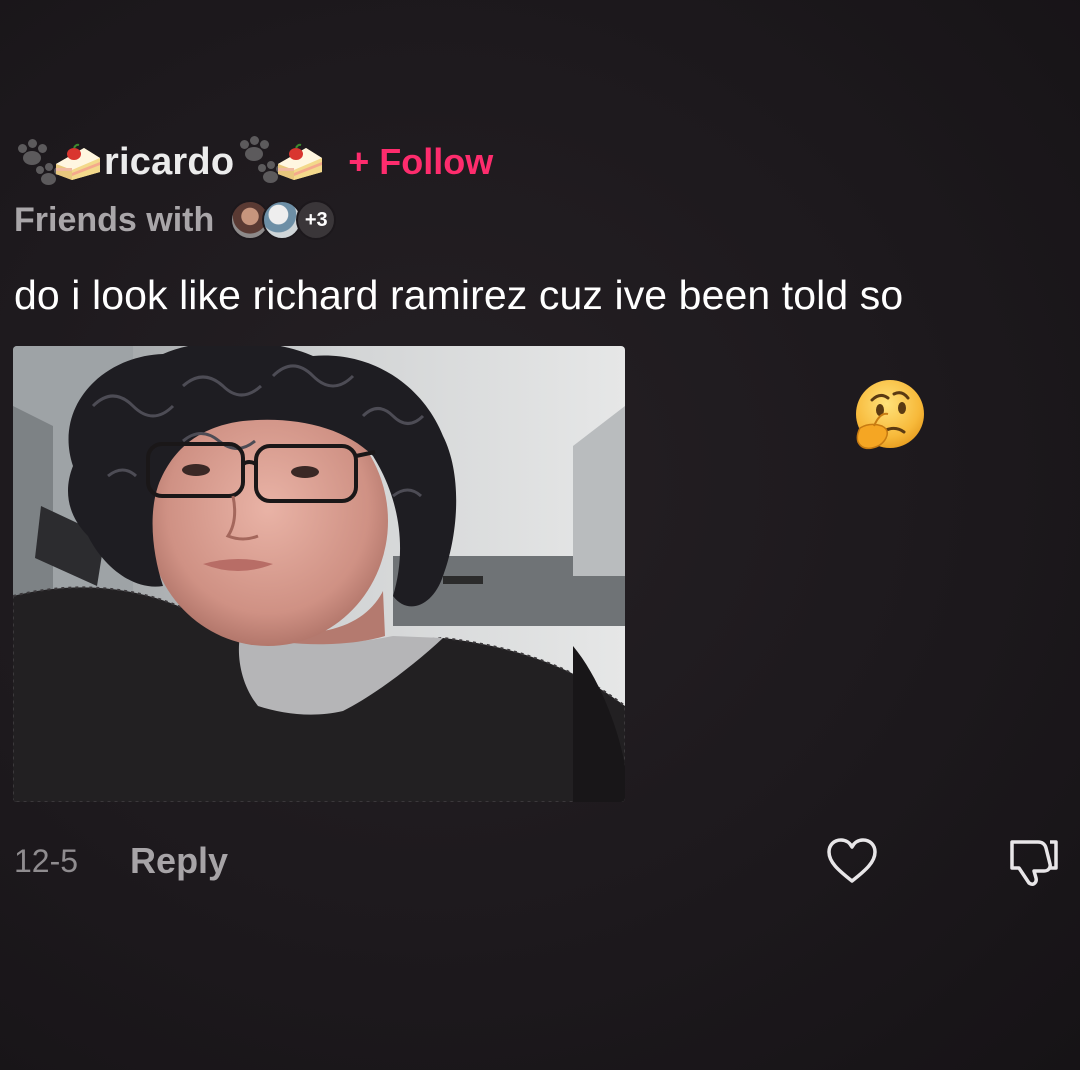  I want to click on like-button, so click(852, 861).